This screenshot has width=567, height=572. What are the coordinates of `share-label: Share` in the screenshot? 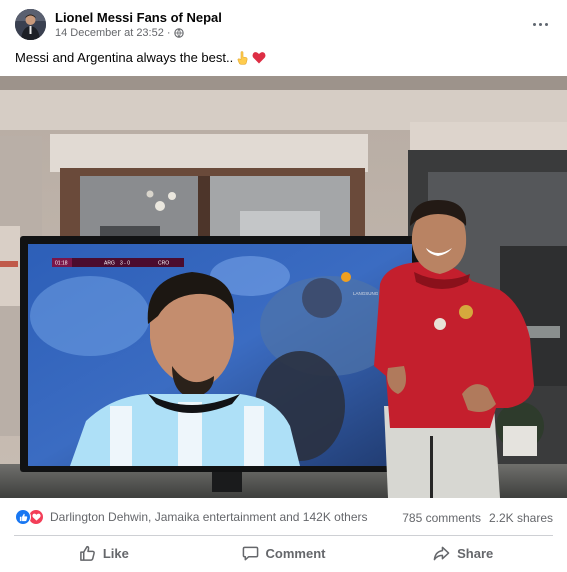 It's located at (475, 553).